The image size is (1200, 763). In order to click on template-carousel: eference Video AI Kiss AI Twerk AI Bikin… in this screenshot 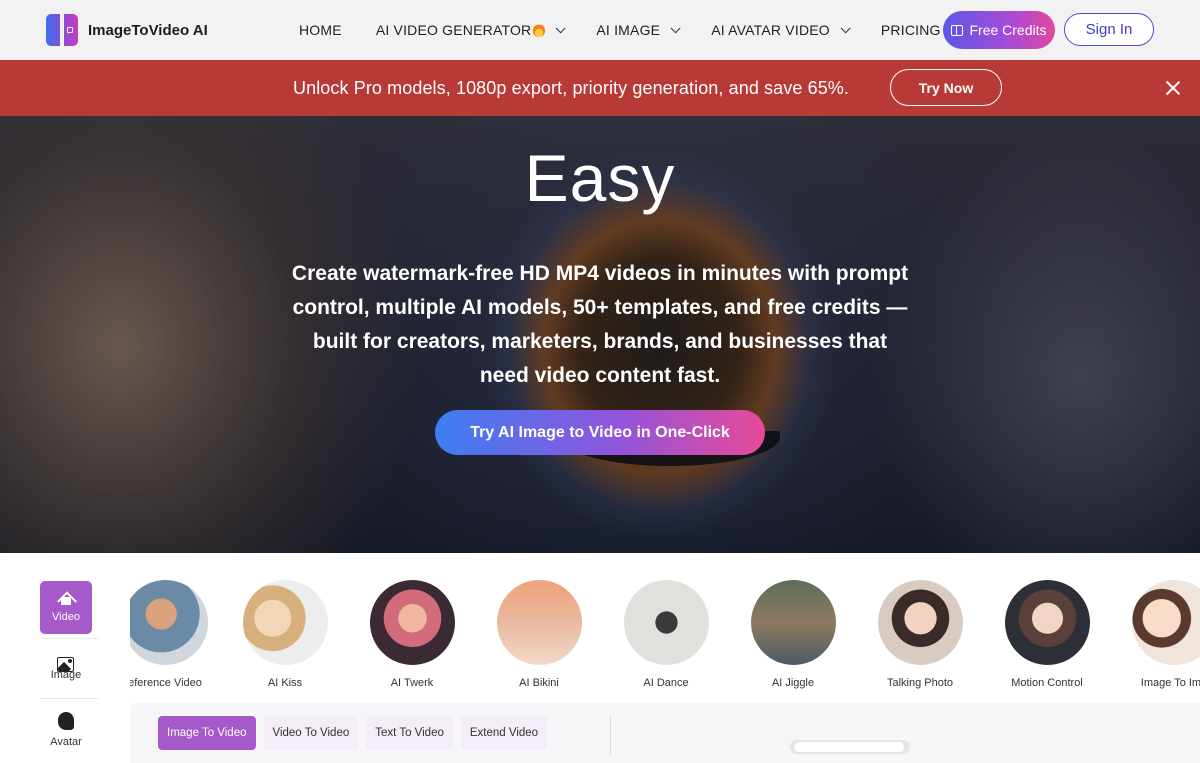, I will do `click(665, 635)`.